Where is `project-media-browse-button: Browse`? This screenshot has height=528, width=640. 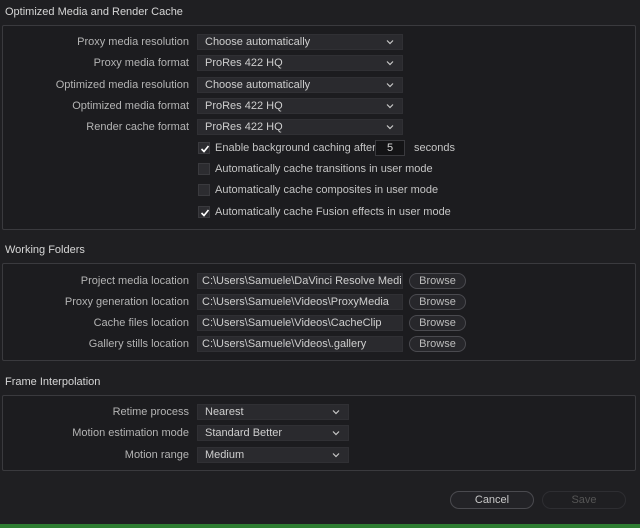 project-media-browse-button: Browse is located at coordinates (437, 281).